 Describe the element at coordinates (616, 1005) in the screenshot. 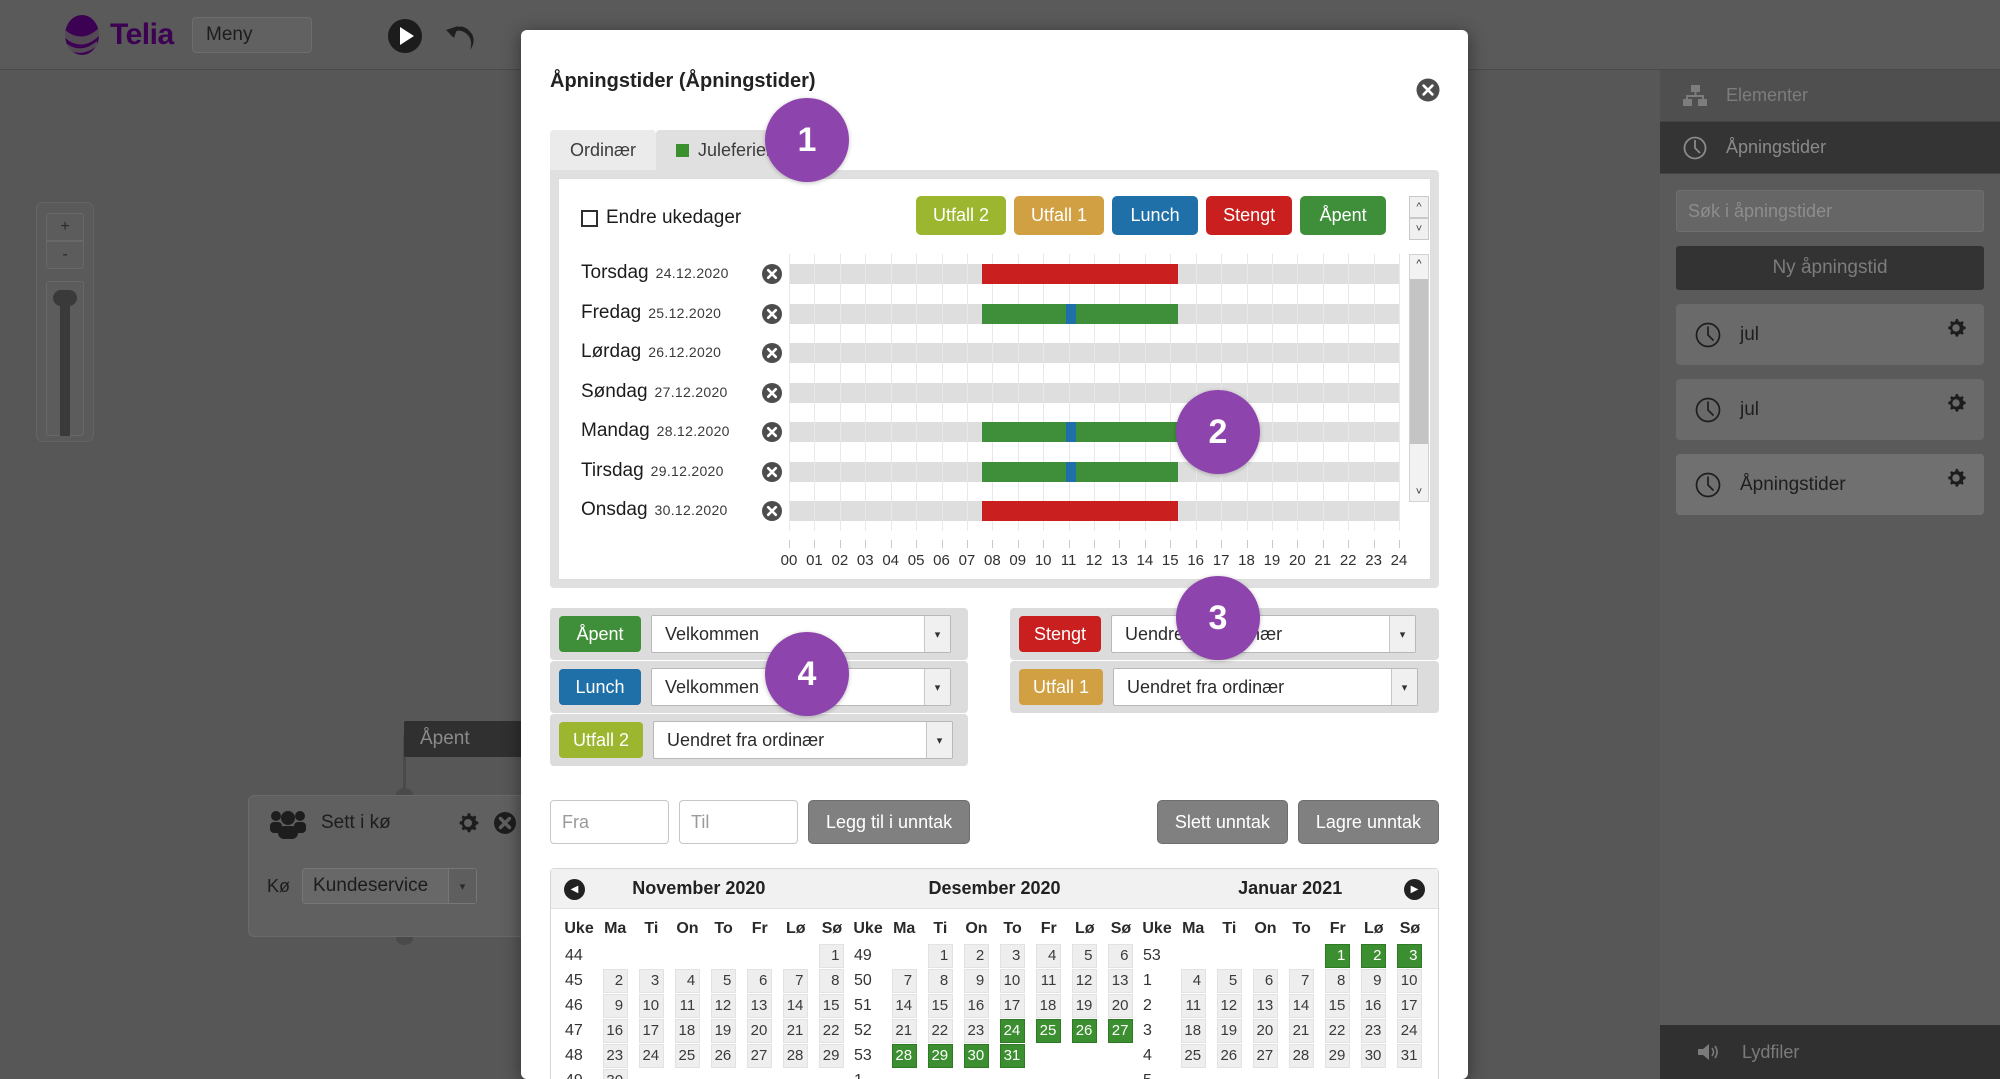

I see `calendar-day-number: 9` at that location.